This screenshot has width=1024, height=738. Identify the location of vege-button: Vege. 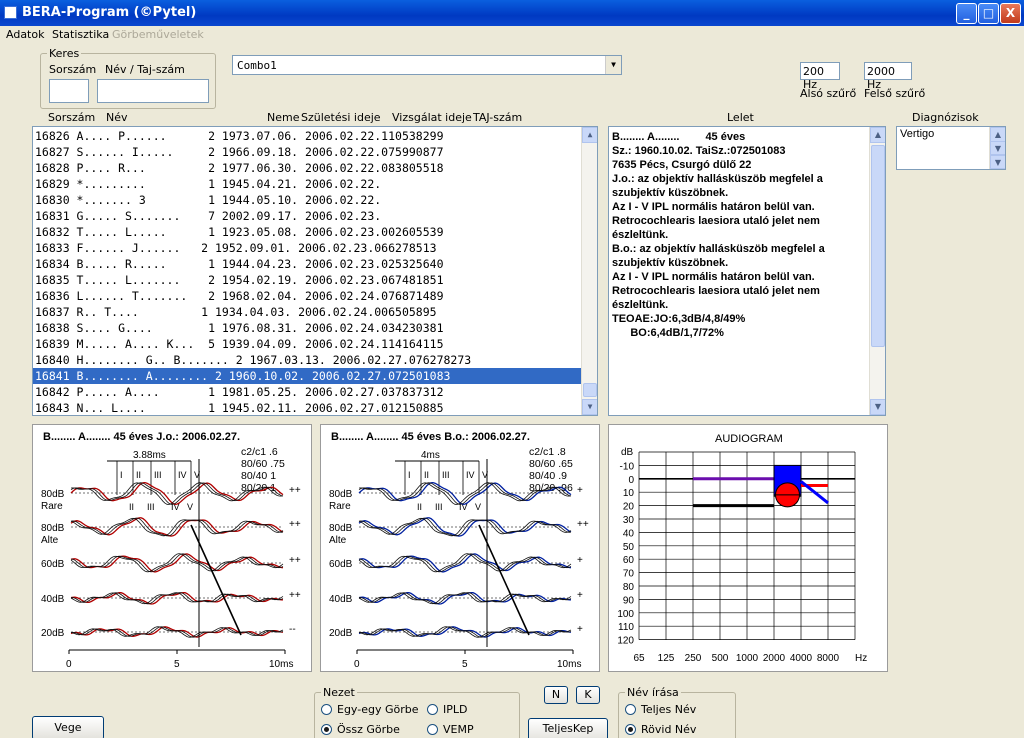
(68, 727).